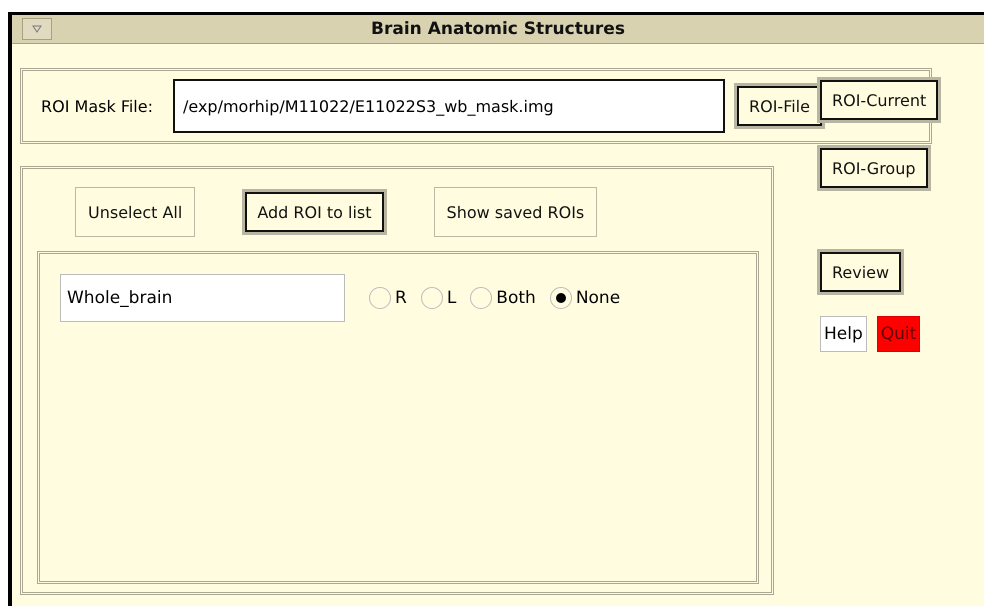  Describe the element at coordinates (779, 106) in the screenshot. I see `roi-file-button: ROI-File` at that location.